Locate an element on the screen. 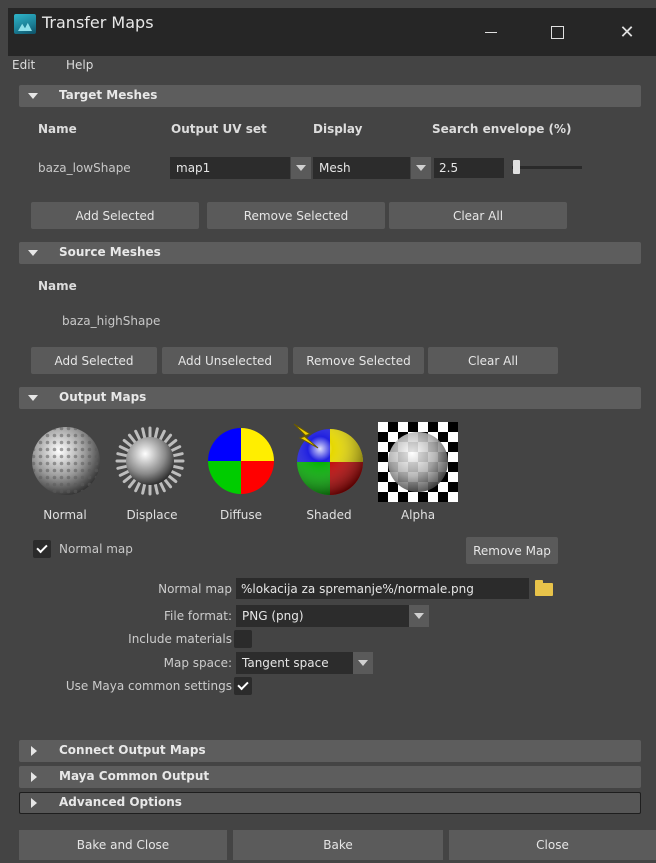 The height and width of the screenshot is (863, 656). section-maya-common-output-header: Maya Common Output is located at coordinates (330, 777).